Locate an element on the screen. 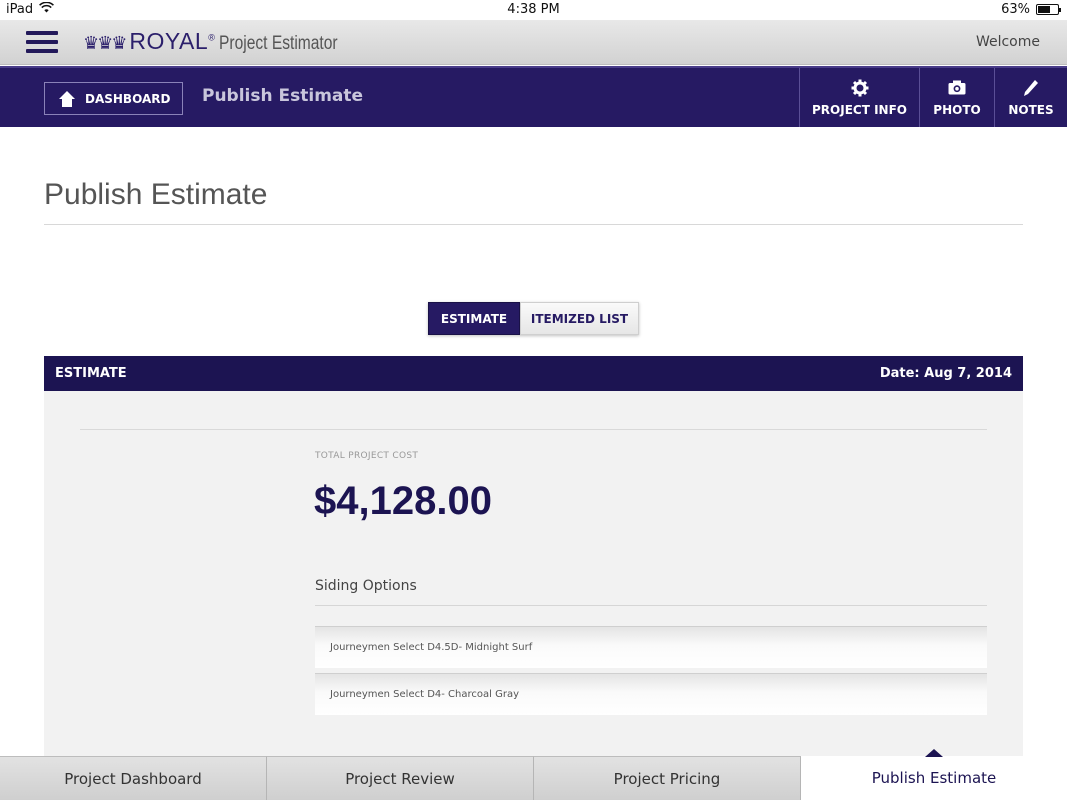 Image resolution: width=1067 pixels, height=800 pixels. siding-options-label: Siding Options is located at coordinates (366, 586).